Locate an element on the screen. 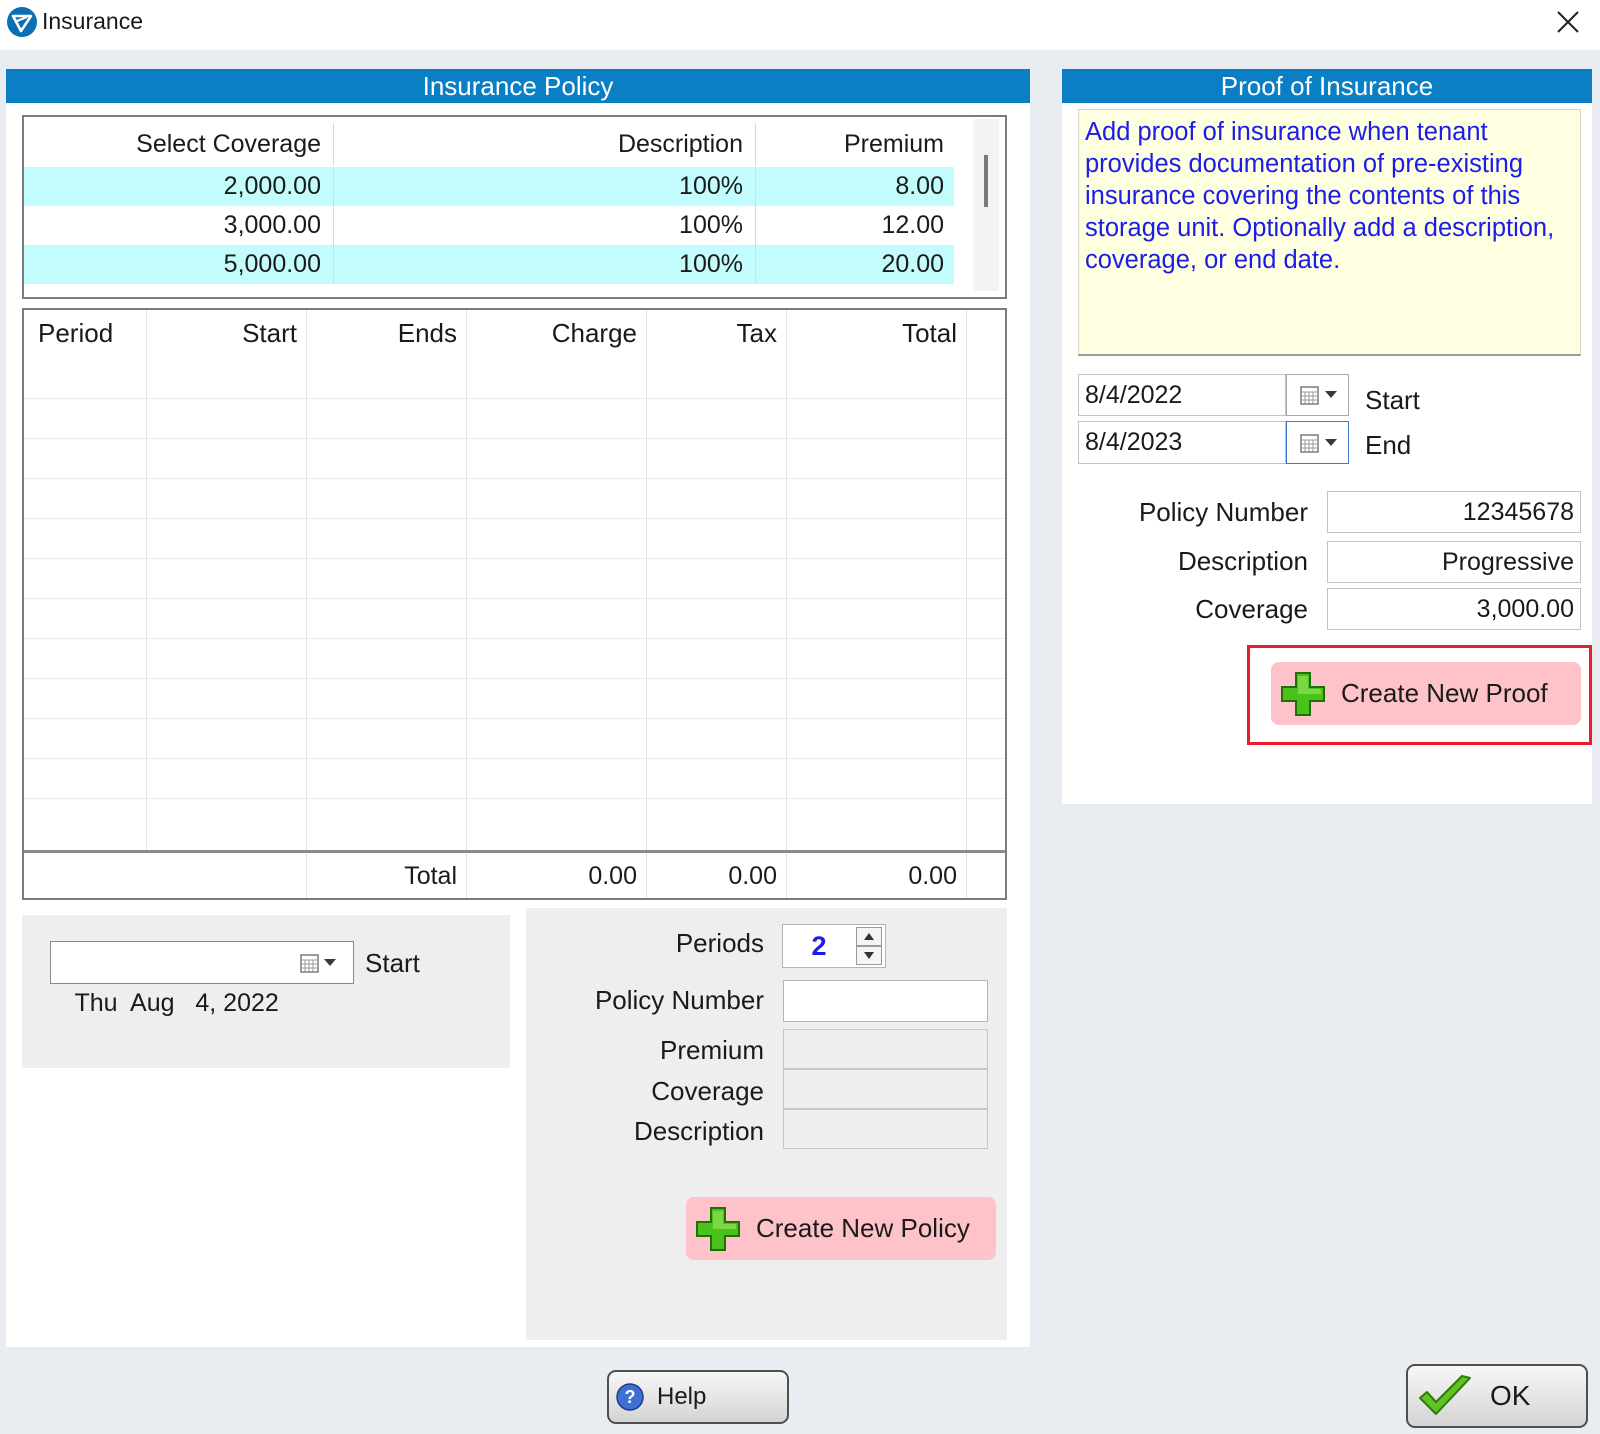  calendar-dropdown-button is located at coordinates (317, 963).